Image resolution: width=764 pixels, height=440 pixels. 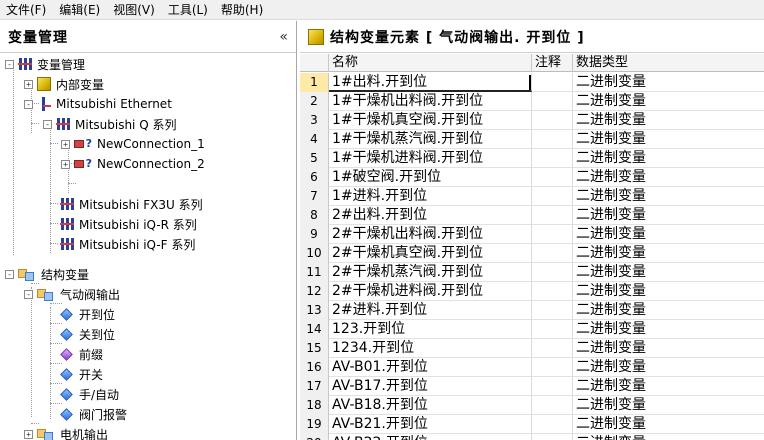 What do you see at coordinates (430, 405) in the screenshot?
I see `name-cell: AV-B18.开到位` at bounding box center [430, 405].